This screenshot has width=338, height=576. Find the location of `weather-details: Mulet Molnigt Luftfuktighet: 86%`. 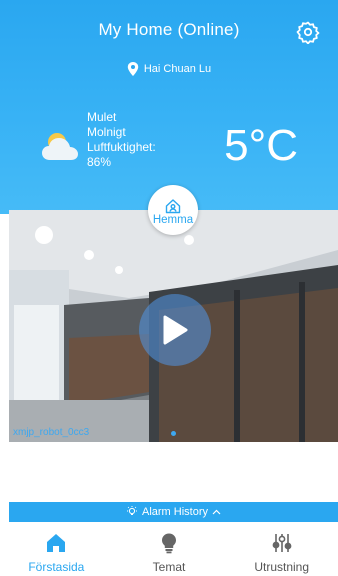

weather-details: Mulet Molnigt Luftfuktighet: 86% is located at coordinates (121, 140).